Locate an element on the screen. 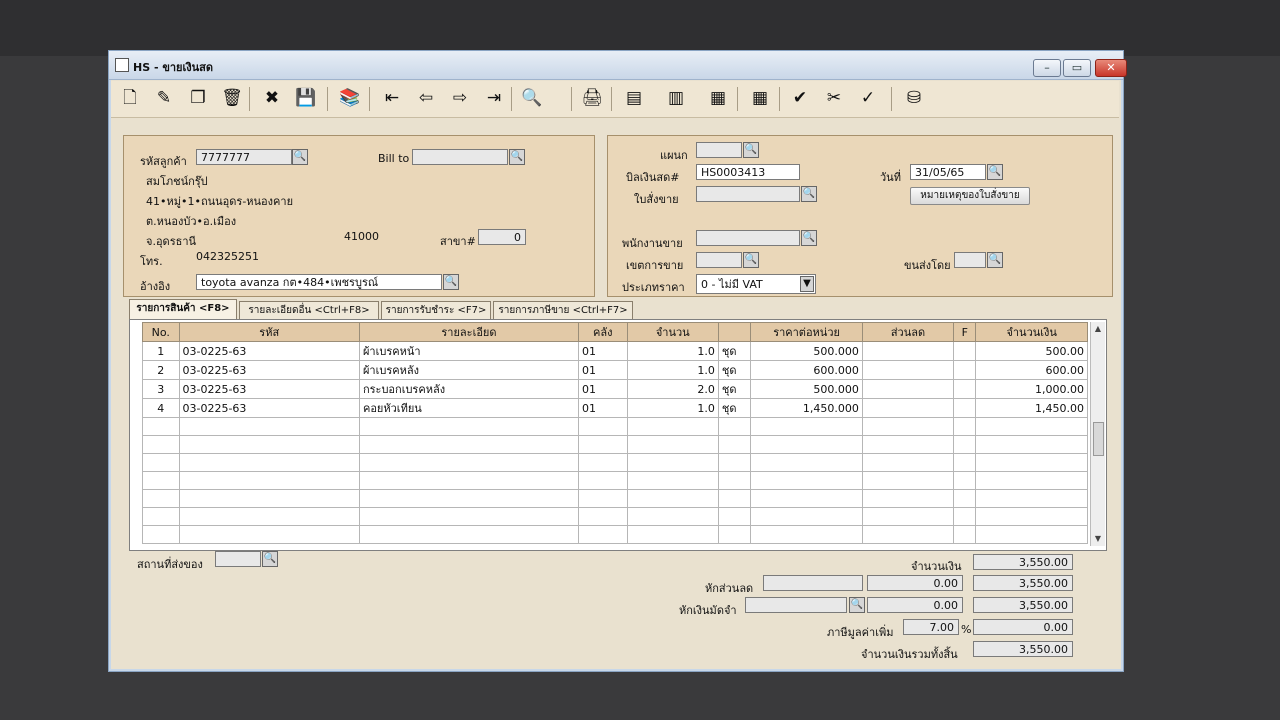 This screenshot has height=720, width=1280. table-cell: ผ้าเบรคหน้า is located at coordinates (468, 351).